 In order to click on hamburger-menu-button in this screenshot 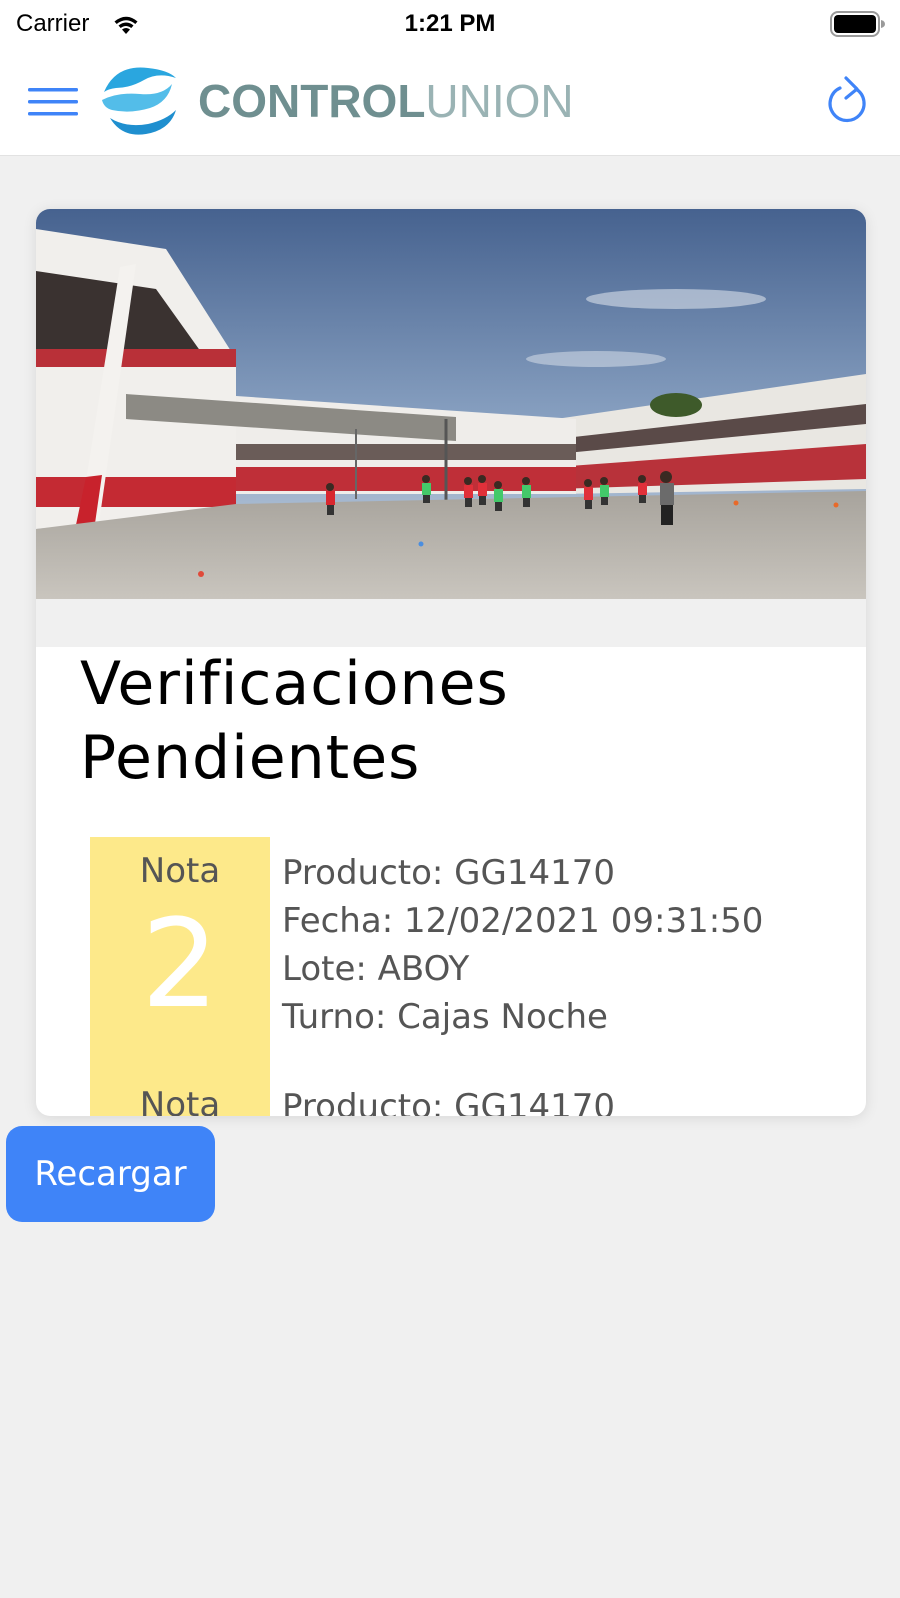, I will do `click(53, 102)`.